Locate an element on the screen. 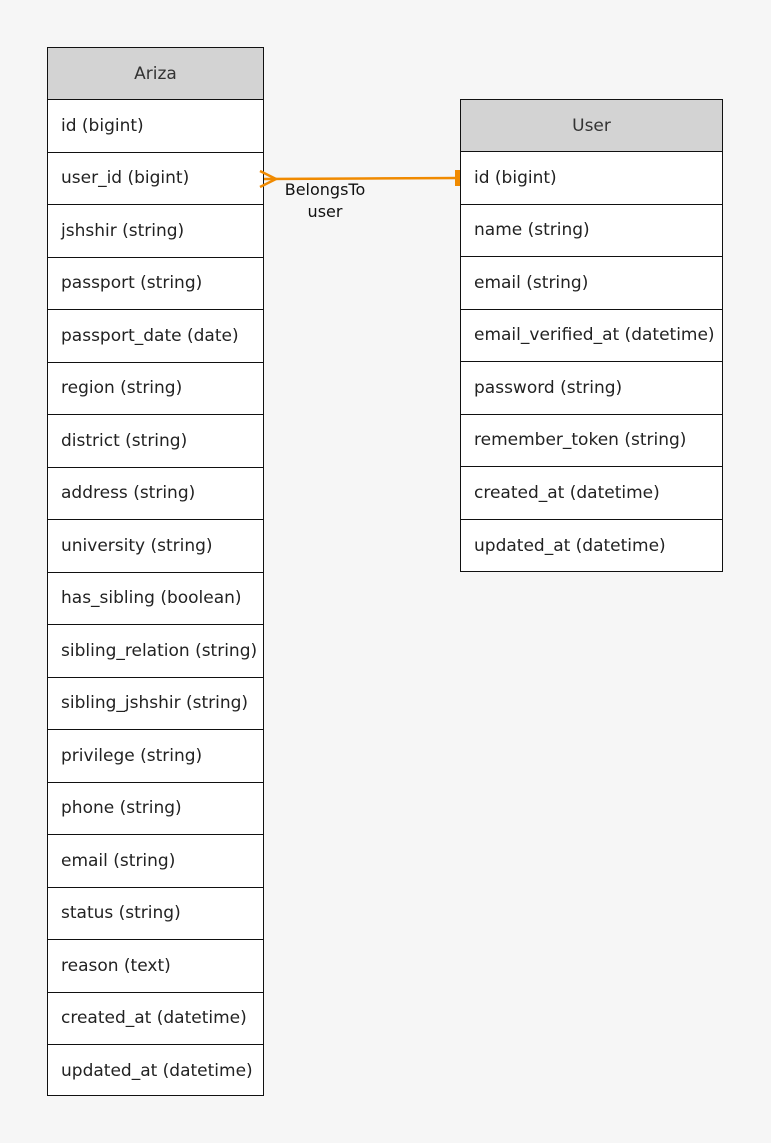 The height and width of the screenshot is (1143, 771). field-row: status (string) is located at coordinates (155, 914).